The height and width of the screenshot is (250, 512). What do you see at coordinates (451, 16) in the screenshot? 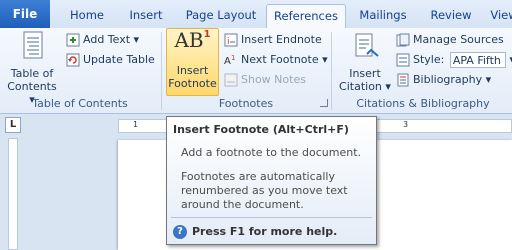
I see `tab-review: Review` at bounding box center [451, 16].